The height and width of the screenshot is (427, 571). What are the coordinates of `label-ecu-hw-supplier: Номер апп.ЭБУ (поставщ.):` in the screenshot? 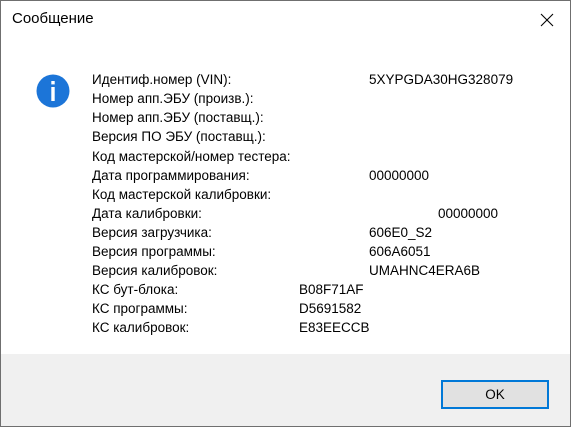 It's located at (178, 117).